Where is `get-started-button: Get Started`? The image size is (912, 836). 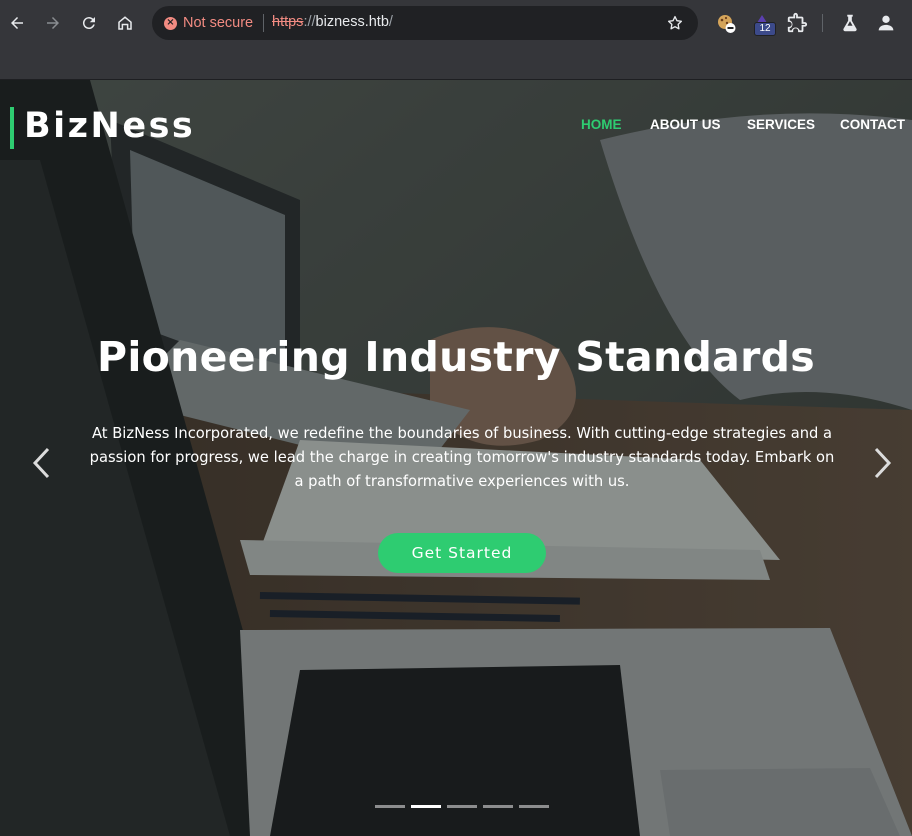
get-started-button: Get Started is located at coordinates (462, 553).